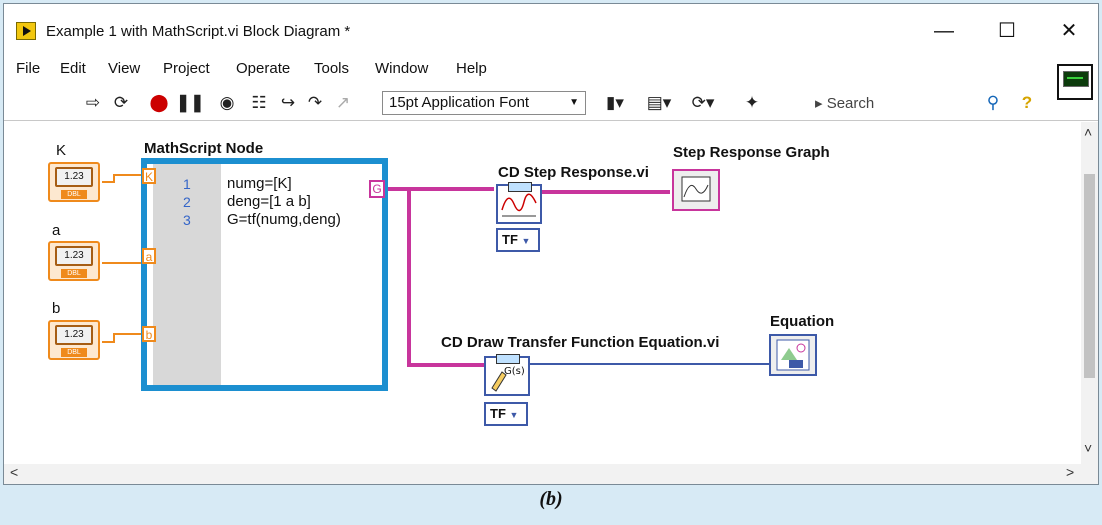  I want to click on step-out-icon: ↗, so click(343, 103).